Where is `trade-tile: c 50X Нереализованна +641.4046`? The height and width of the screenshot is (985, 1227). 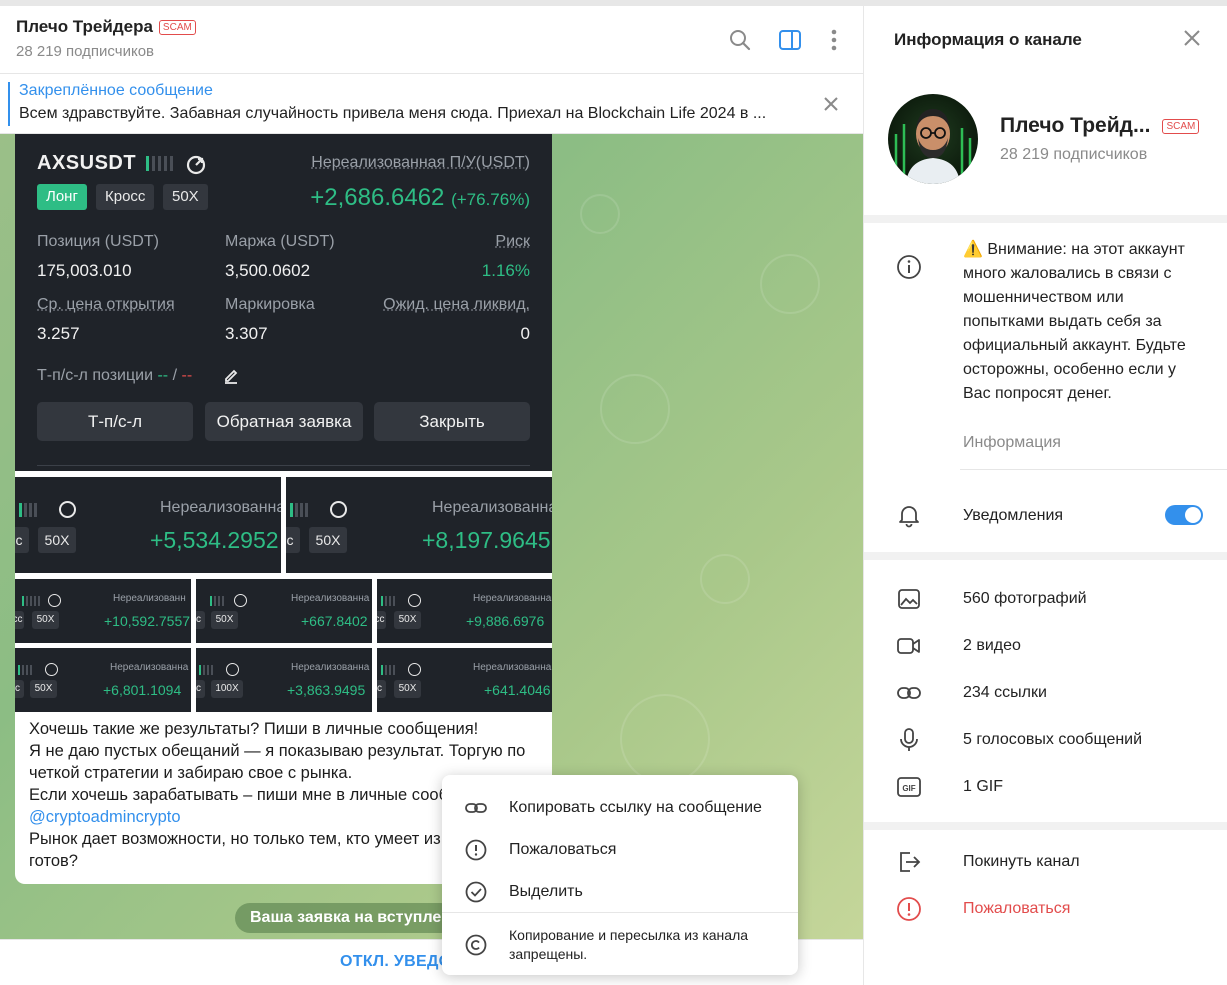
trade-tile: c 50X Нереализованна +641.4046 is located at coordinates (464, 680).